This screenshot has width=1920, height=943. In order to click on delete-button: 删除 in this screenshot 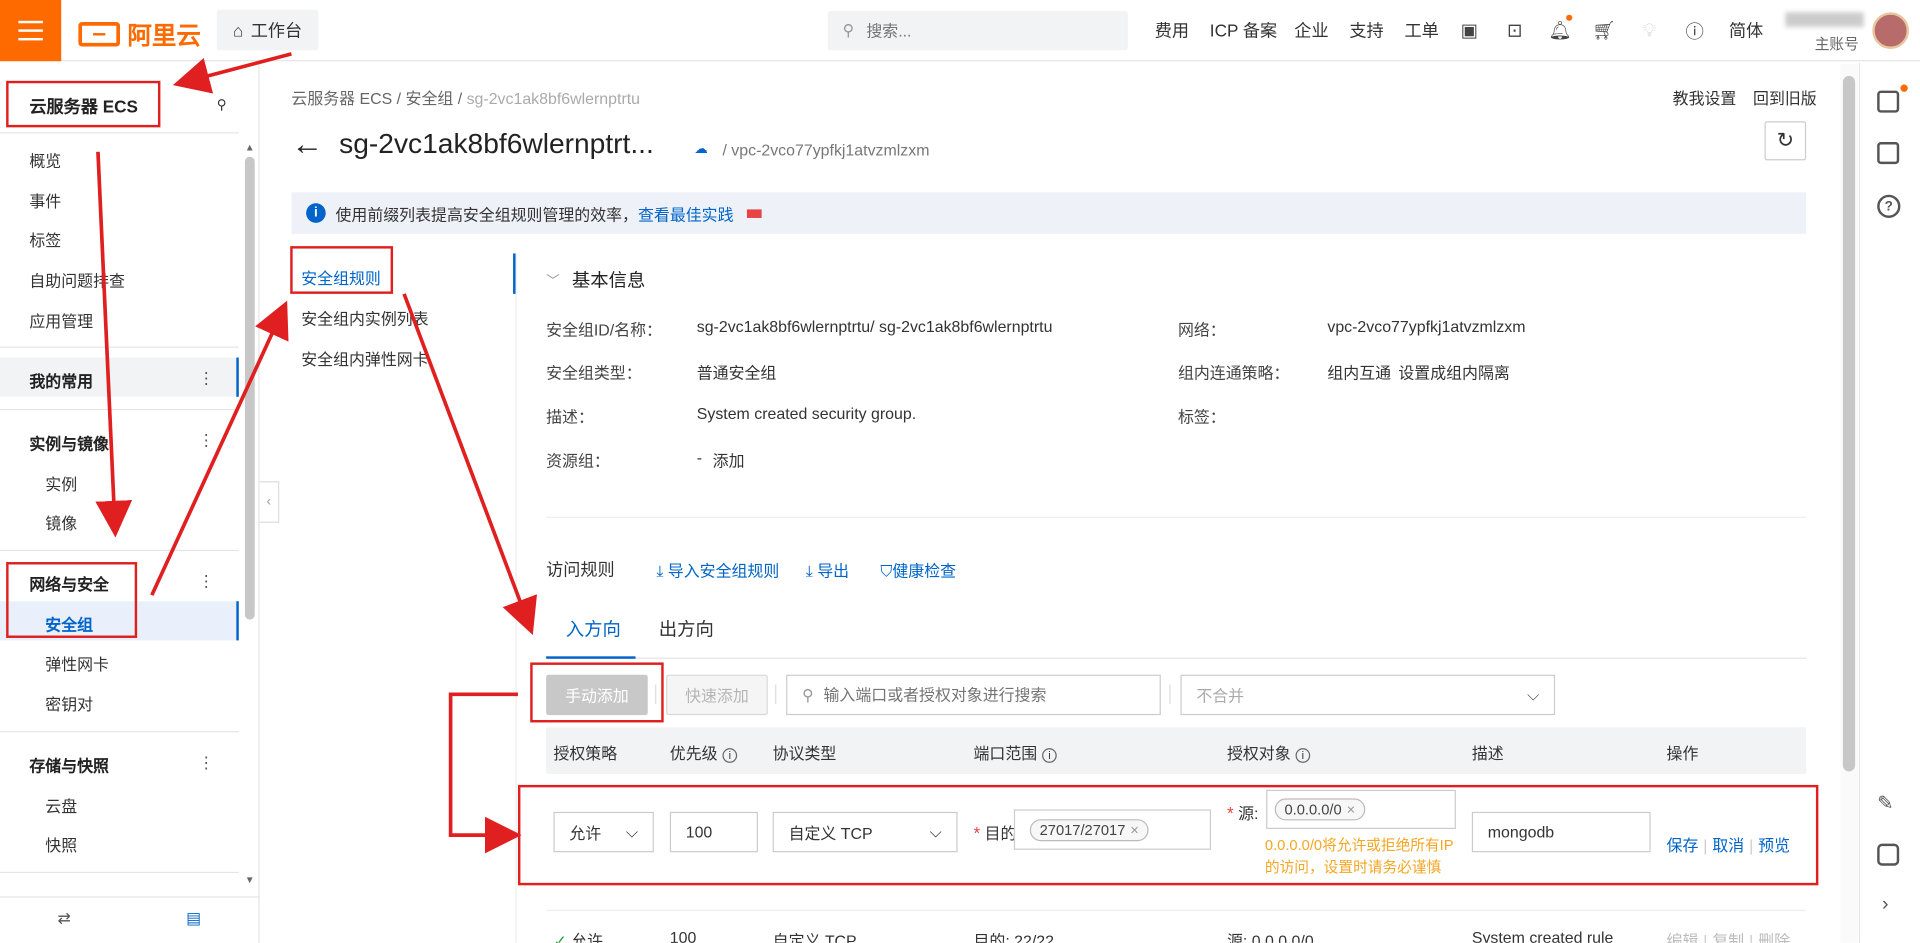, I will do `click(1774, 937)`.